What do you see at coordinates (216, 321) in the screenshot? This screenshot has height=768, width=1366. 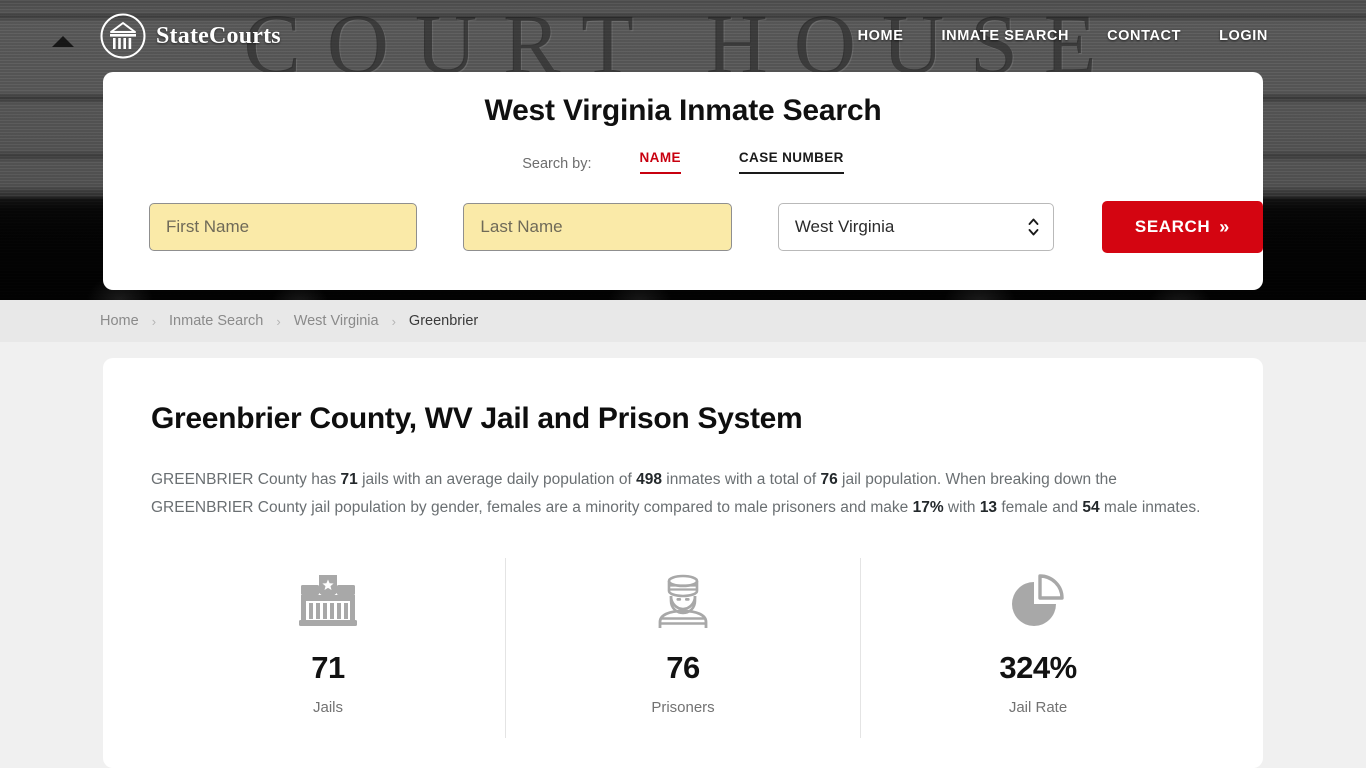 I see `breadcrumb-item-inmate-search: Inmate Search` at bounding box center [216, 321].